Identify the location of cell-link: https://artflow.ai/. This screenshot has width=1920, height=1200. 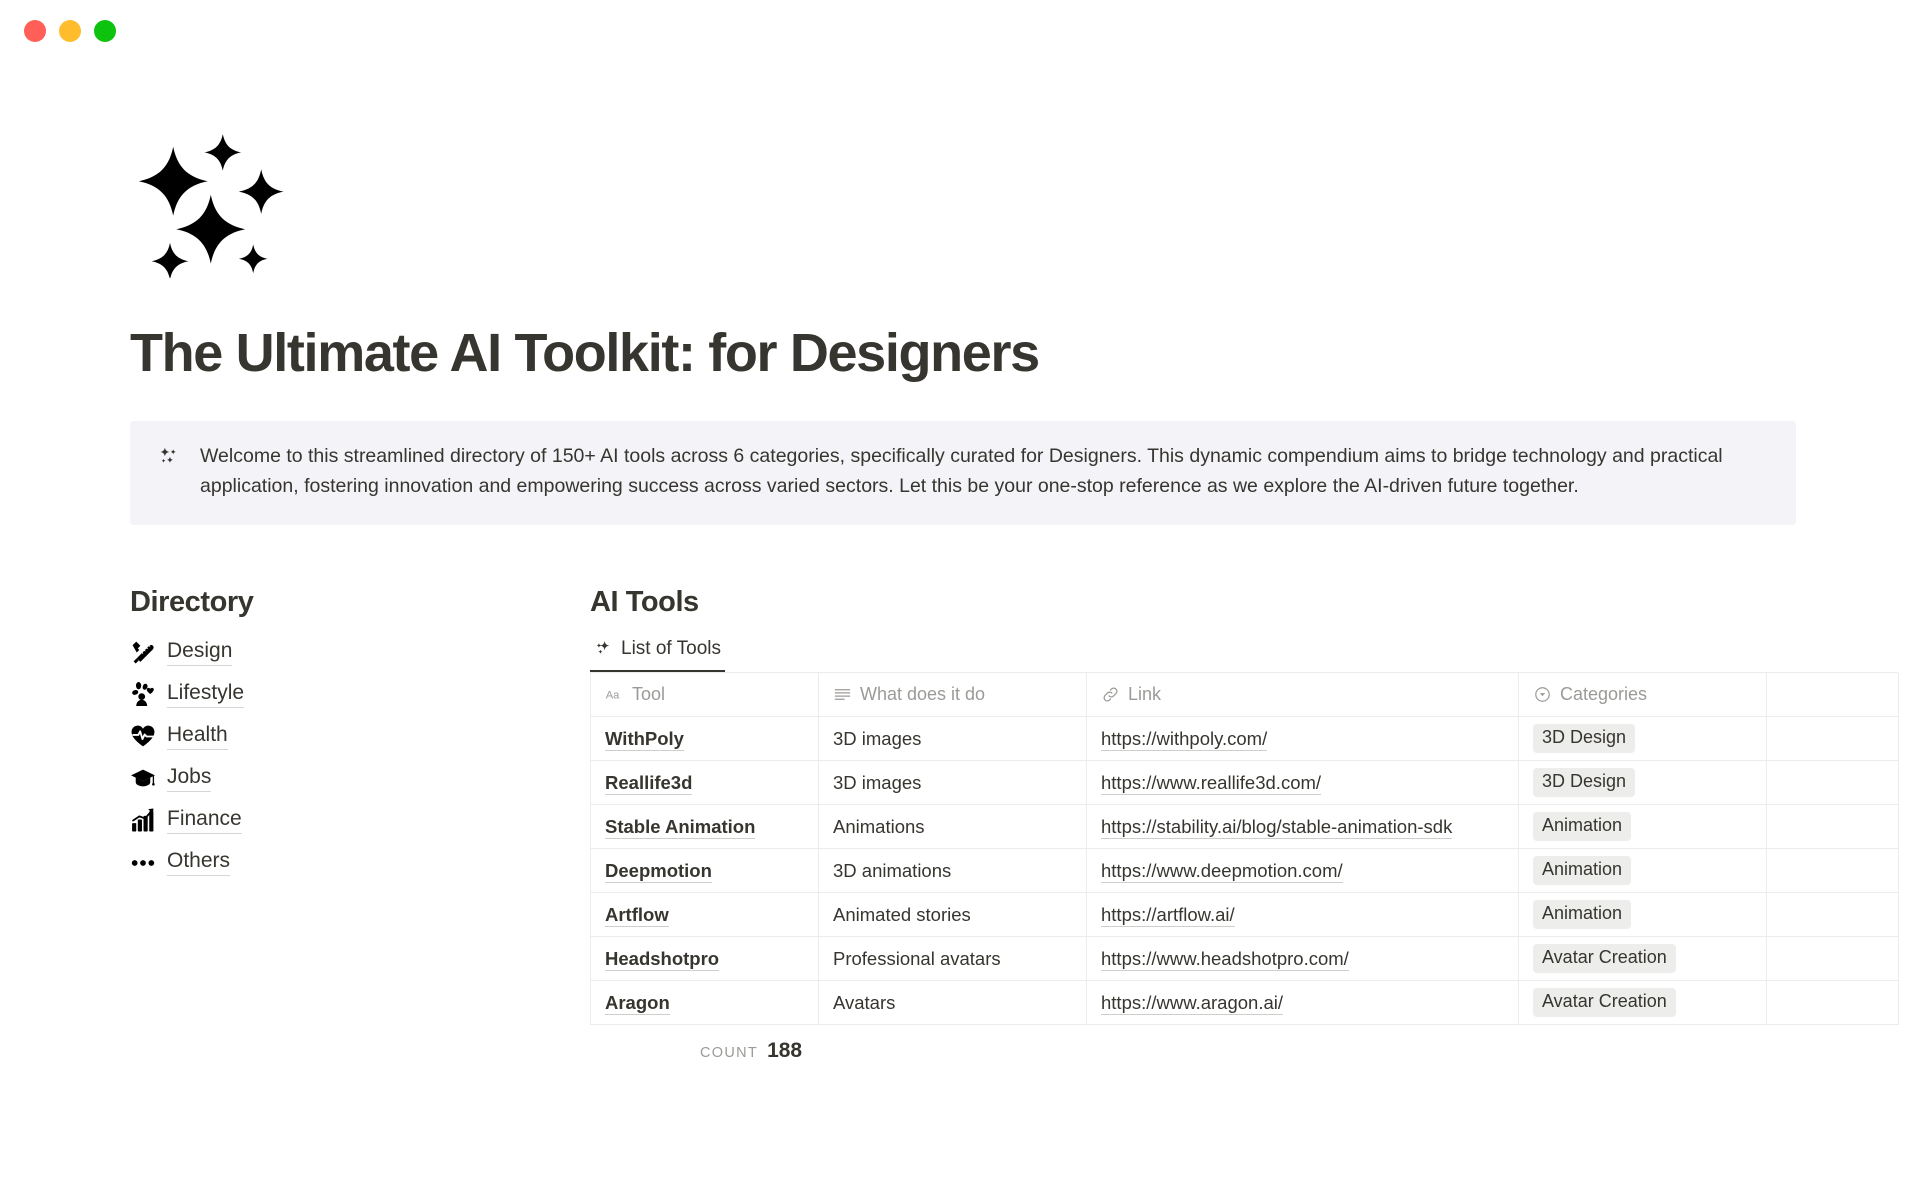
(1302, 915).